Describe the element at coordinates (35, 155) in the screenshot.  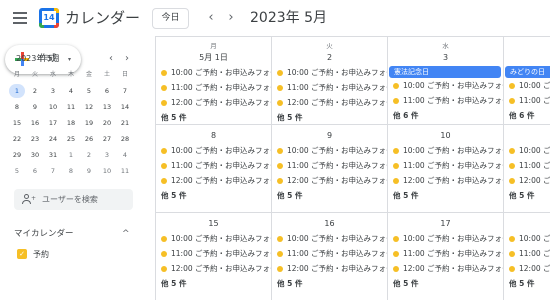
I see `mini-calendar-day: 30` at that location.